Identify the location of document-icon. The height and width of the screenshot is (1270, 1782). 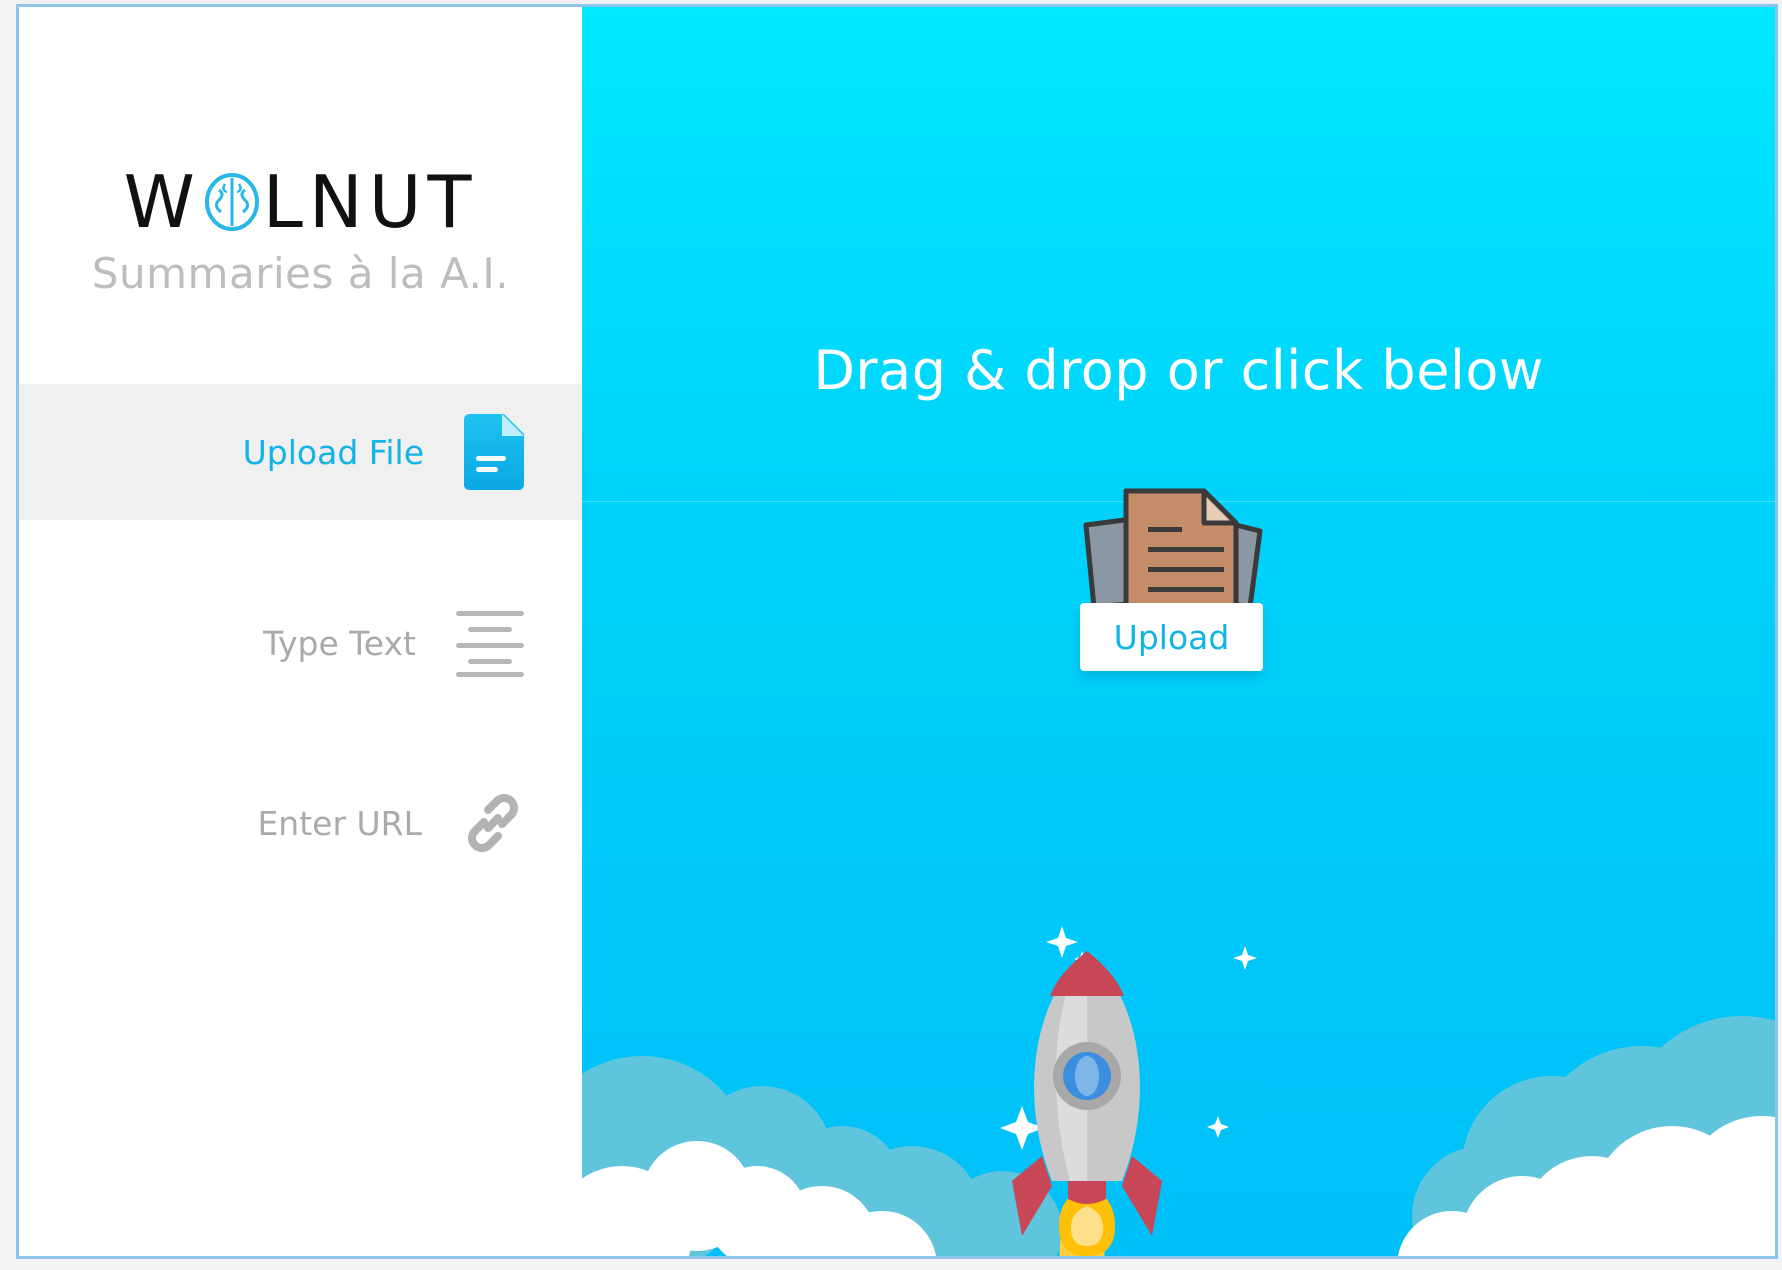
(494, 452).